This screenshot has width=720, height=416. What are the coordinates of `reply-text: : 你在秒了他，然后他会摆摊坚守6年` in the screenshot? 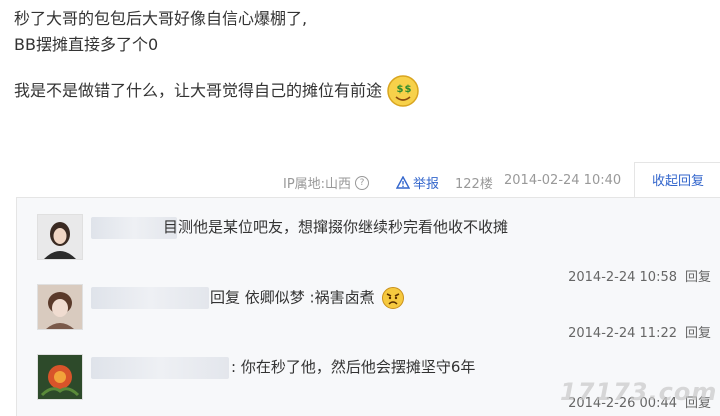 It's located at (353, 367).